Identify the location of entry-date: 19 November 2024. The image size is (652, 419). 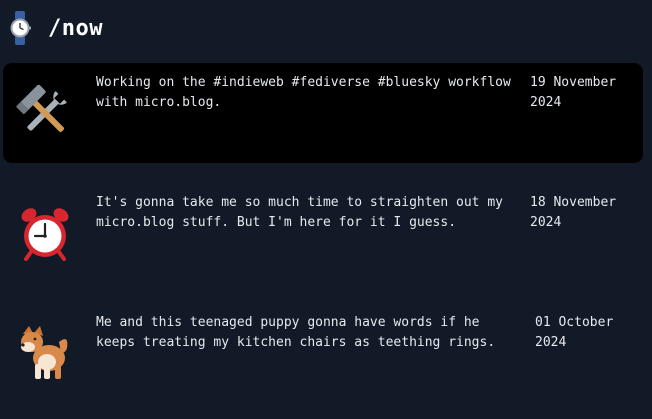
(573, 92).